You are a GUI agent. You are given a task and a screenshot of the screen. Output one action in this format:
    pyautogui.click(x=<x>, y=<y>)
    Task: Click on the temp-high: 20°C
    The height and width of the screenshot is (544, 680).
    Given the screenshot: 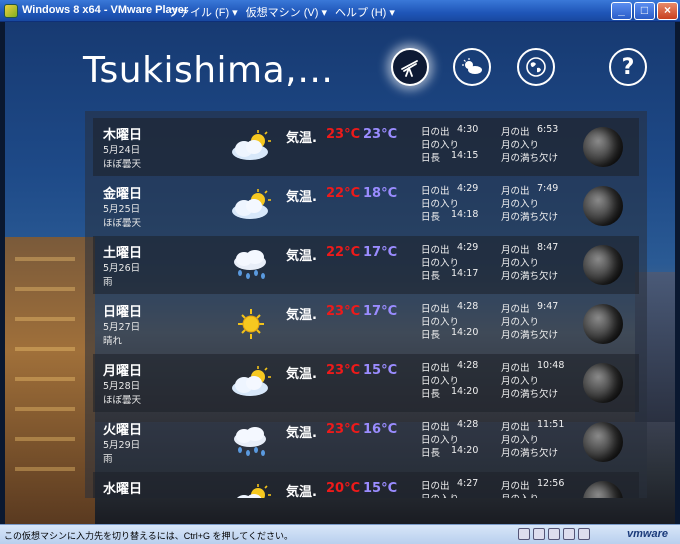 What is the action you would take?
    pyautogui.click(x=343, y=488)
    